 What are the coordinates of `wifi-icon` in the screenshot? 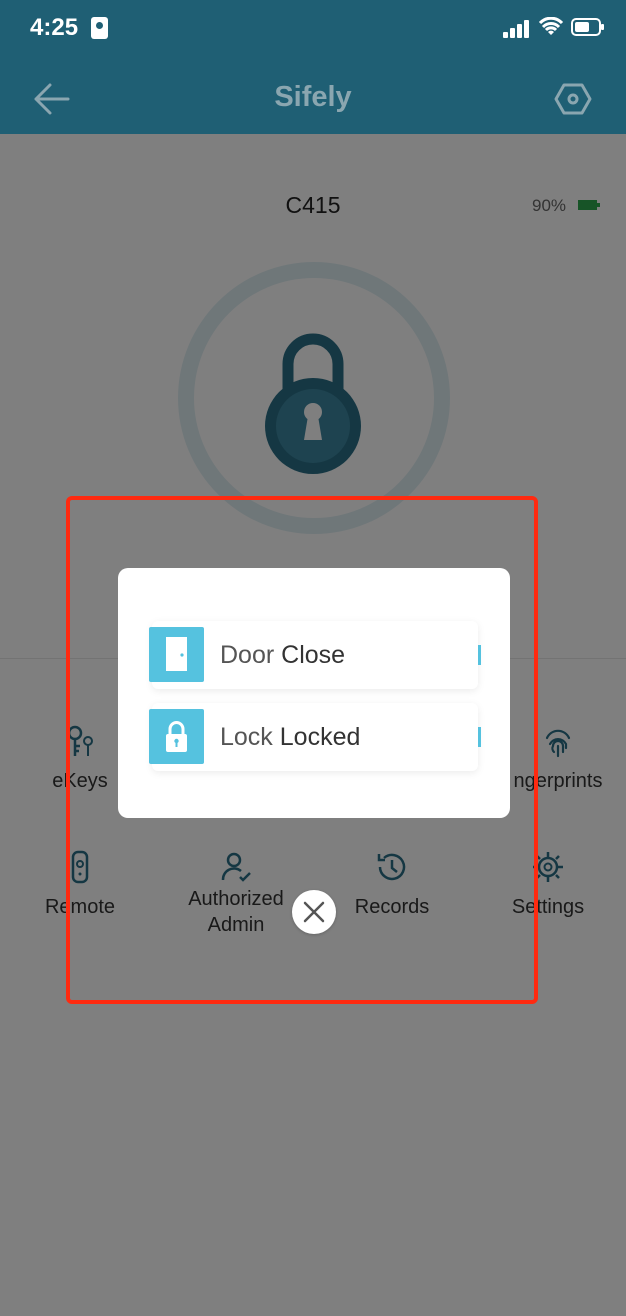 It's located at (551, 26).